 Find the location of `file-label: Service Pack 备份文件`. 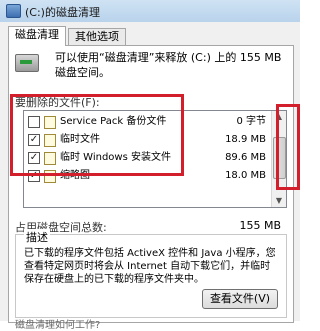

file-label: Service Pack 备份文件 is located at coordinates (113, 121).